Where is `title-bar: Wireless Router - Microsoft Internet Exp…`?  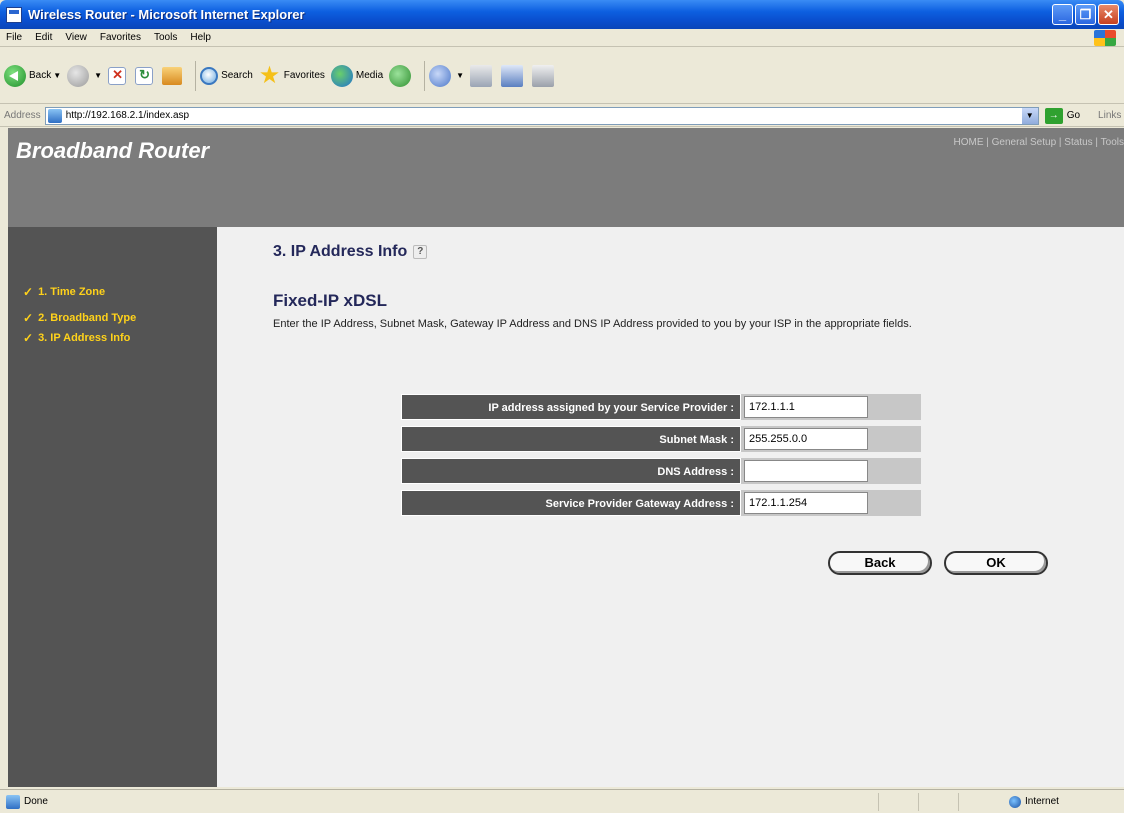
title-bar: Wireless Router - Microsoft Internet Exp… is located at coordinates (562, 14).